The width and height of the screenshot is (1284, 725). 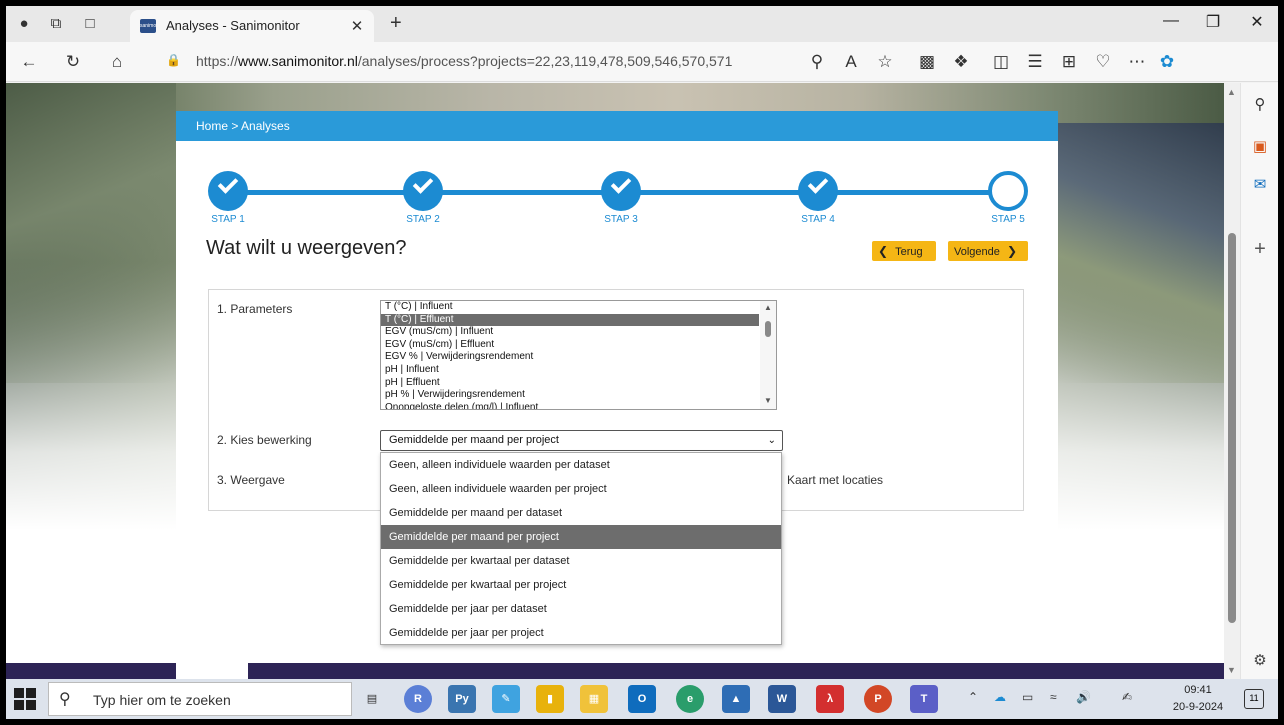 I want to click on task-view-icon: ▤, so click(x=372, y=699).